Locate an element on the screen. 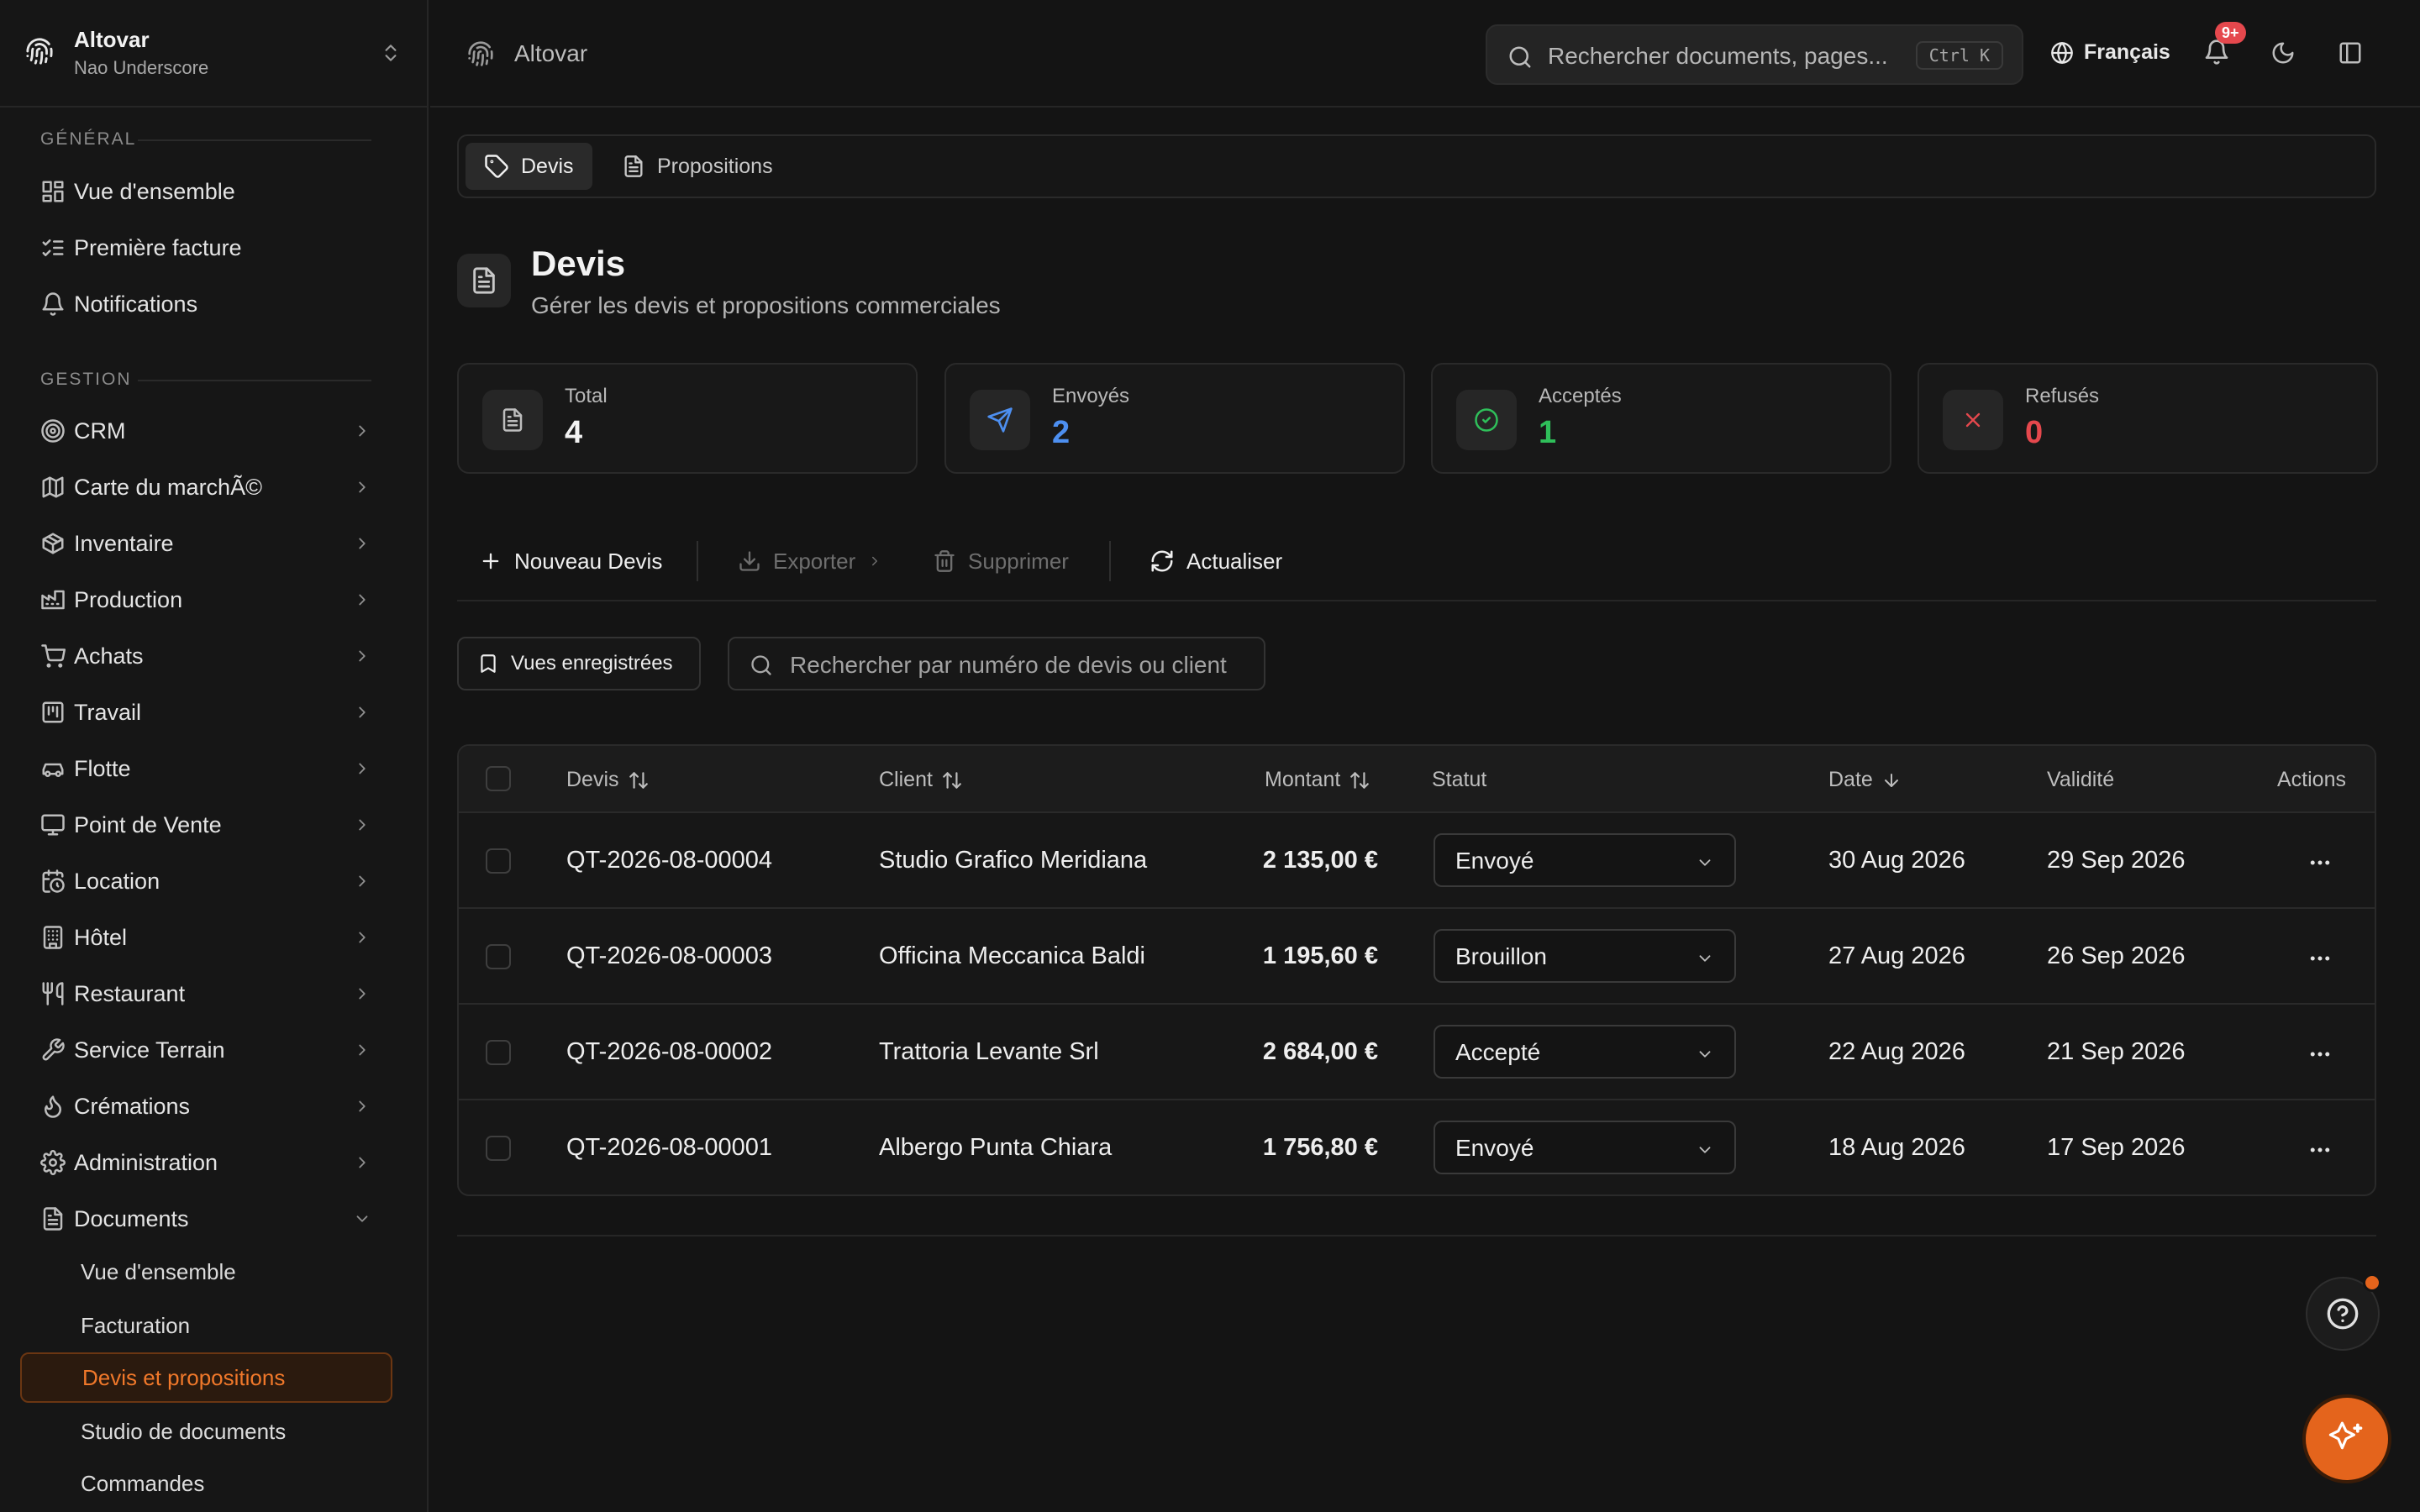  sidebar-item-production: Production is located at coordinates (200, 599).